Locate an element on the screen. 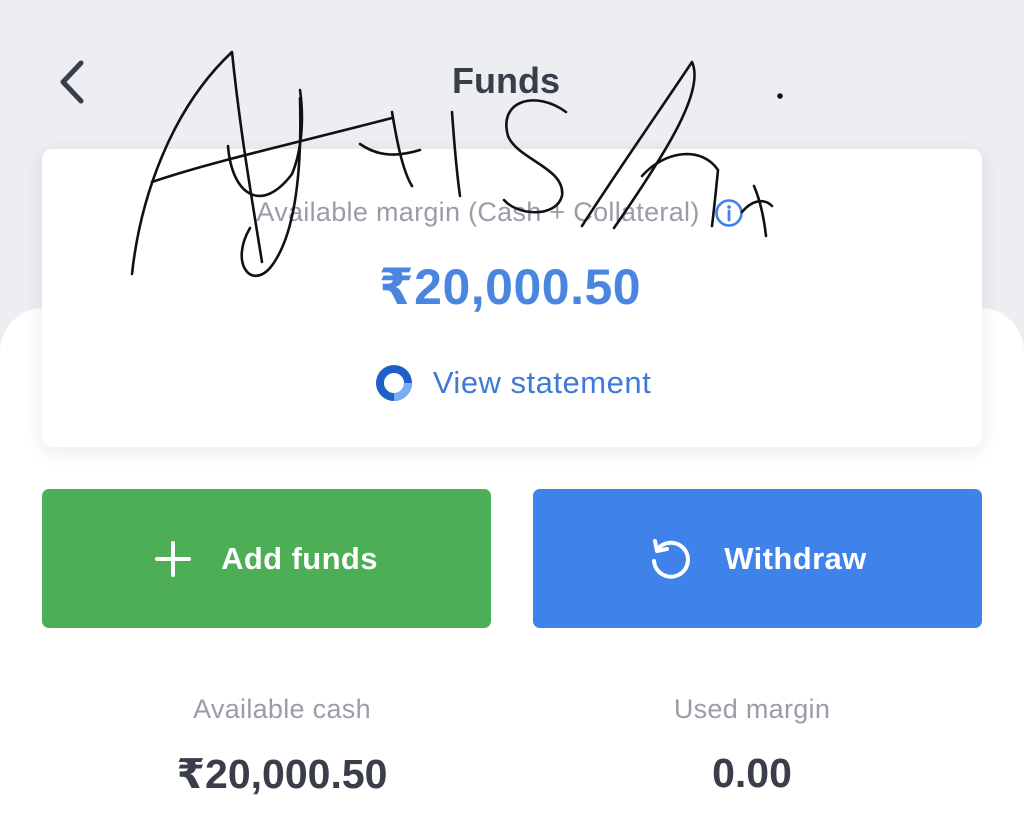 This screenshot has width=1024, height=822. available-cash-value: ₹20,000.50 is located at coordinates (282, 774).